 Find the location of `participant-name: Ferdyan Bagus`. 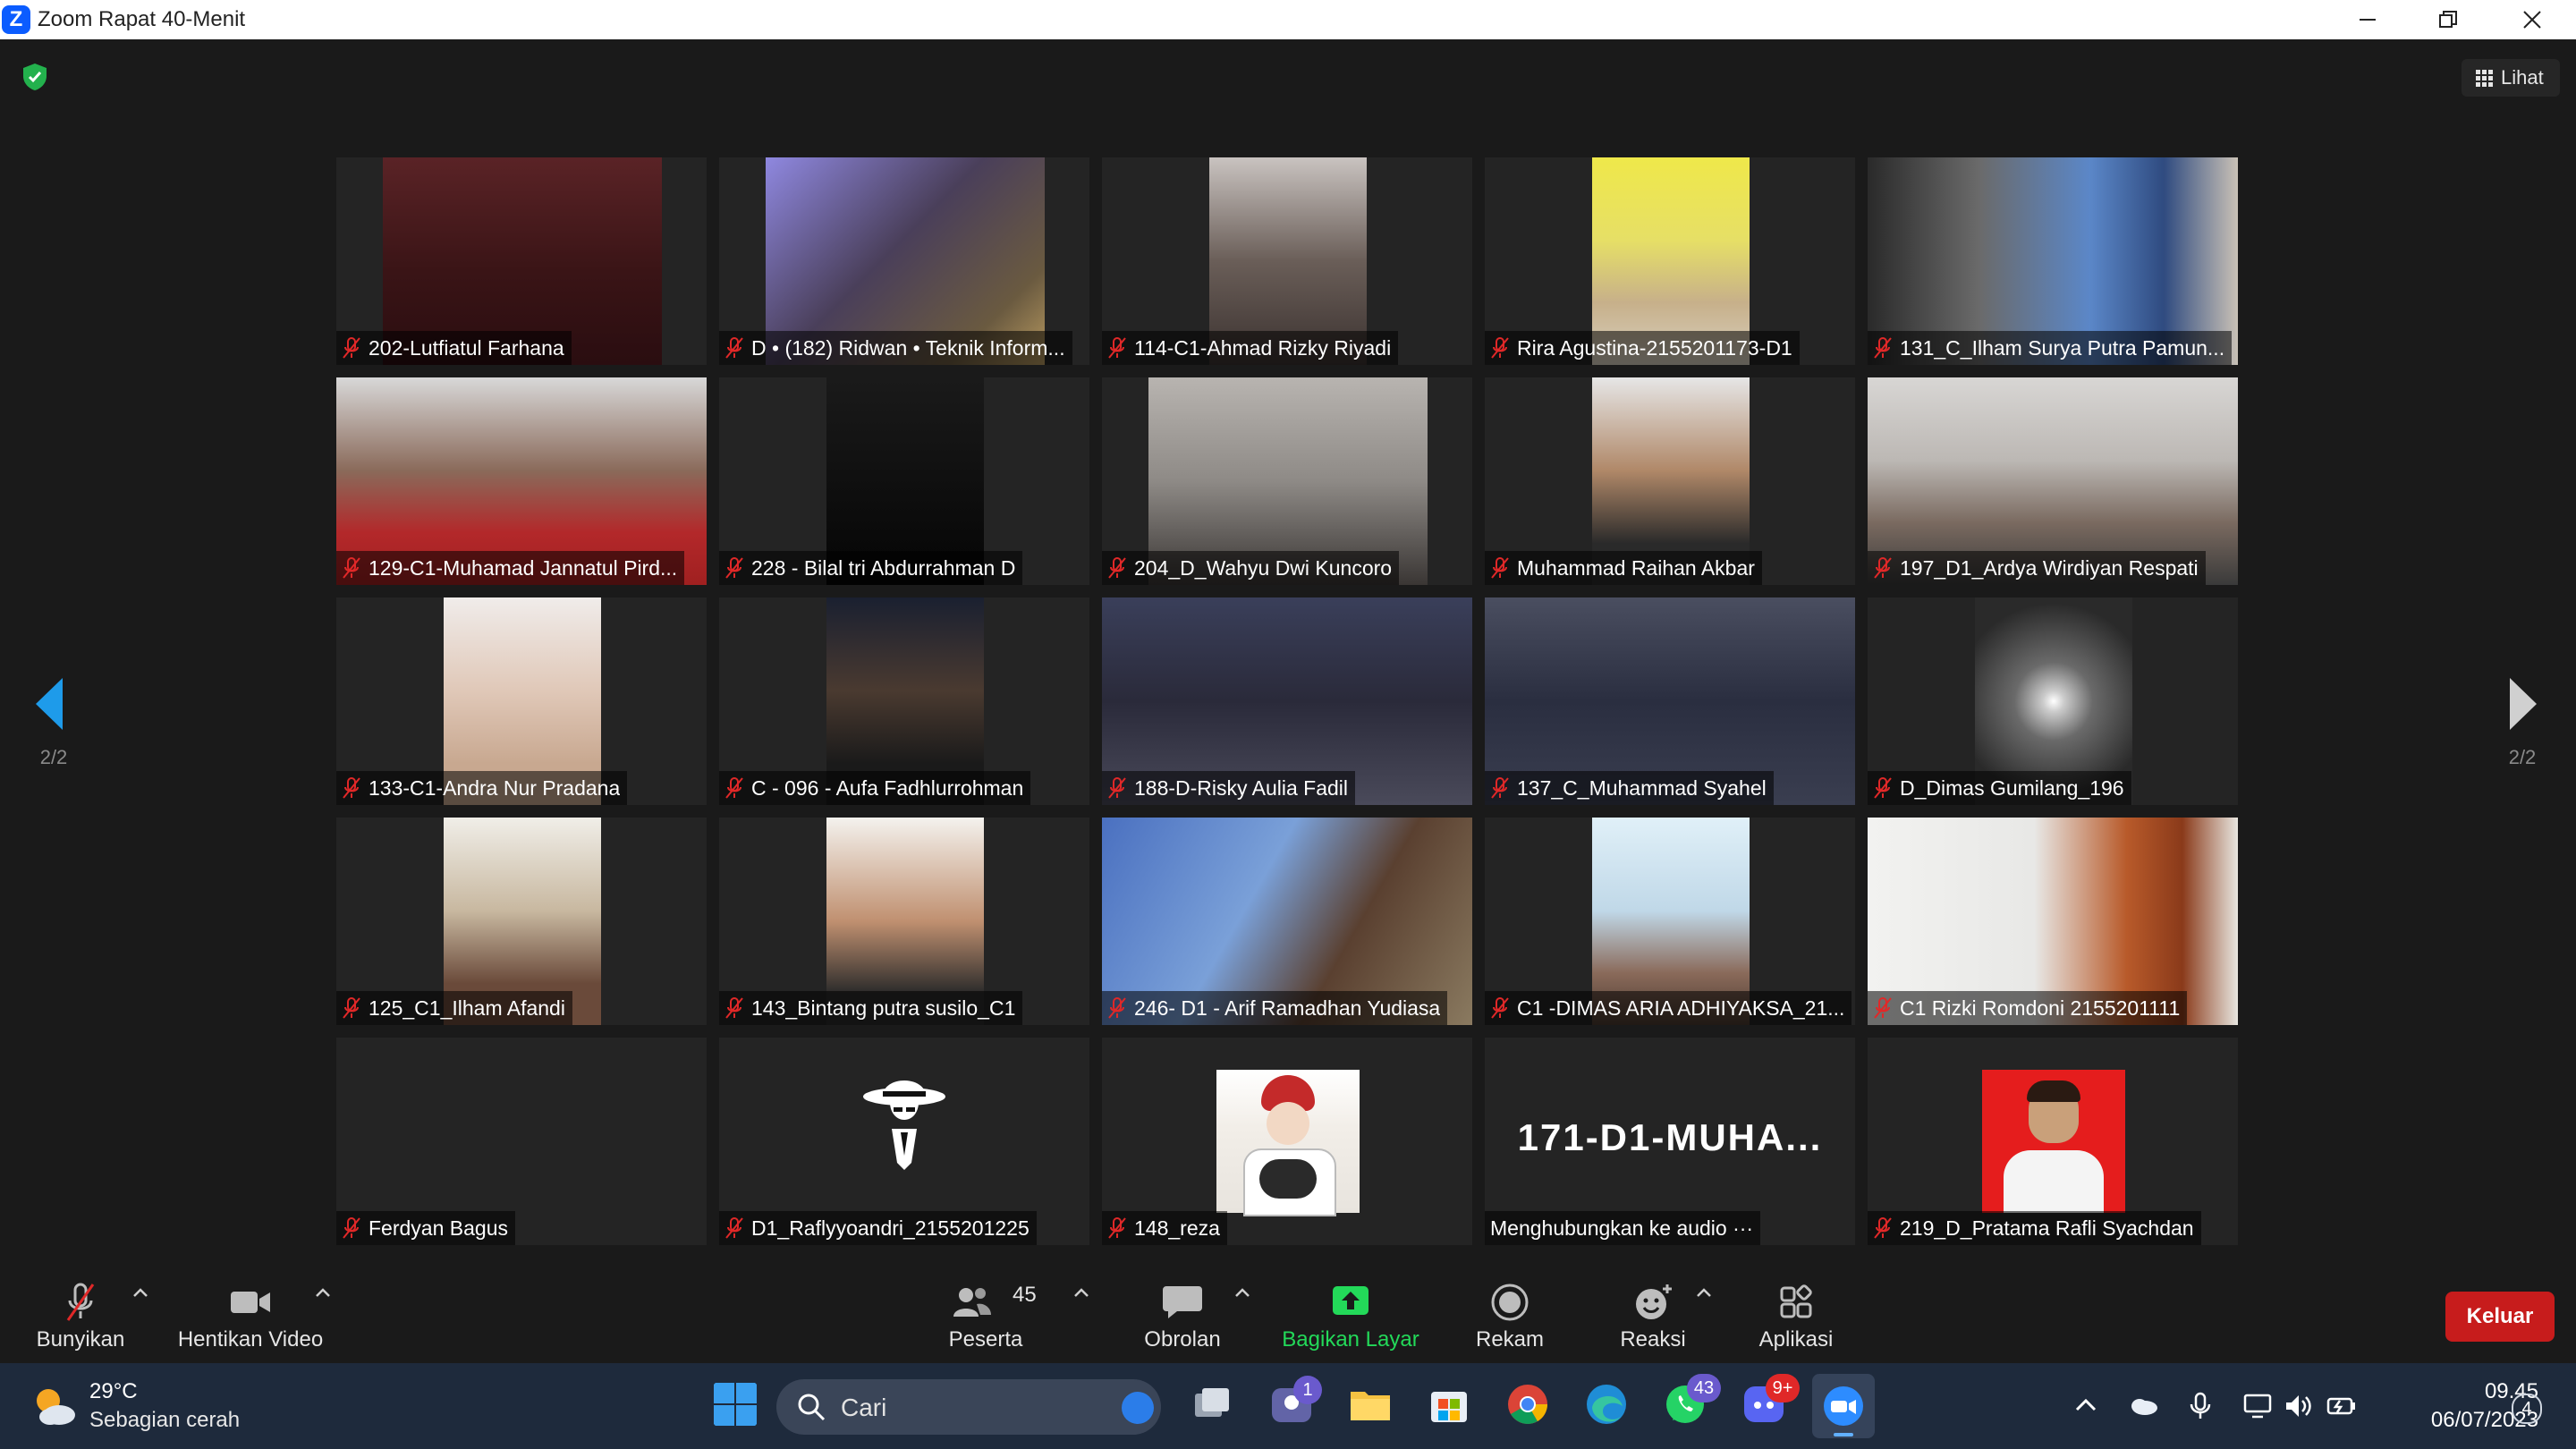

participant-name: Ferdyan Bagus is located at coordinates (438, 1228).